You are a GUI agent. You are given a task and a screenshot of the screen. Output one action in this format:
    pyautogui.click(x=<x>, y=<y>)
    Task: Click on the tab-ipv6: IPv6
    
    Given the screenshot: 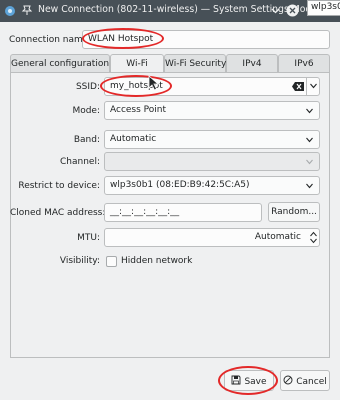 What is the action you would take?
    pyautogui.click(x=304, y=63)
    